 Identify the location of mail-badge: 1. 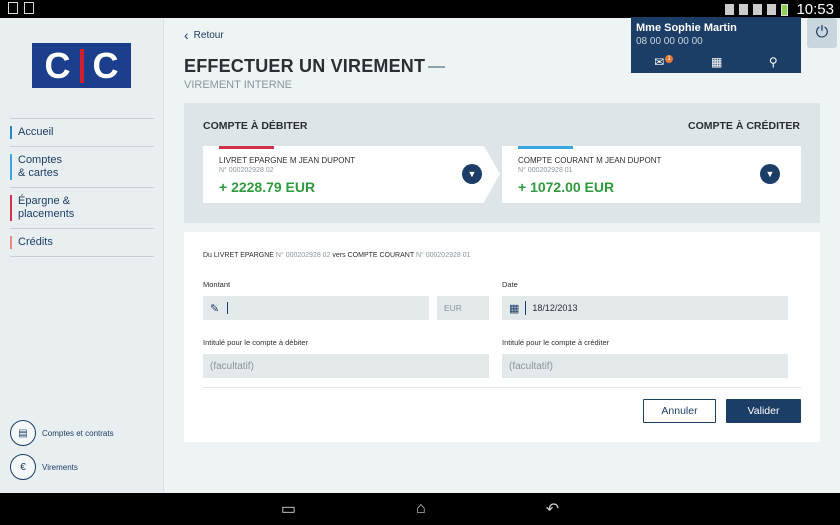
(669, 59).